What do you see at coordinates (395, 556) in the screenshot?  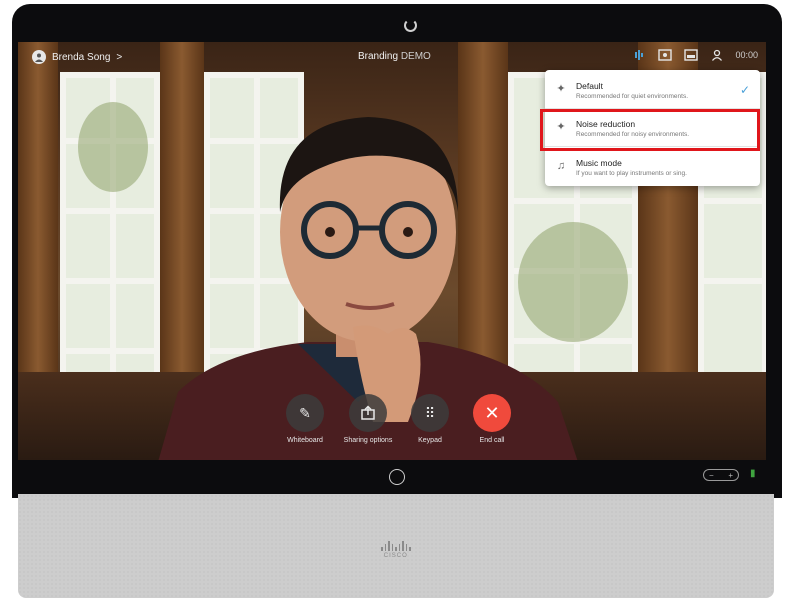 I see `brand-wordmark: CISCO` at bounding box center [395, 556].